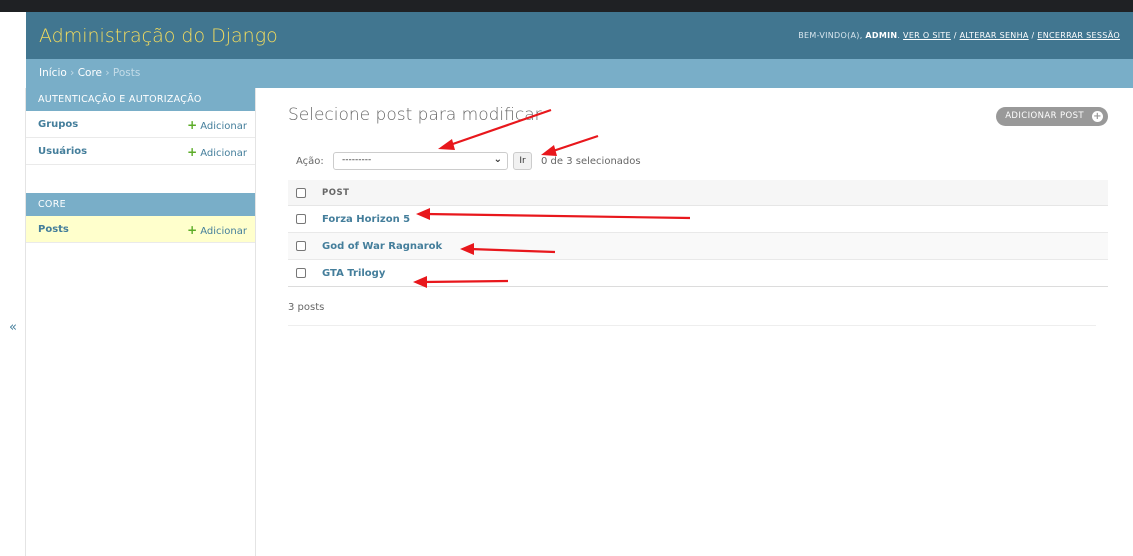  Describe the element at coordinates (306, 307) in the screenshot. I see `result-count: 3 posts` at that location.